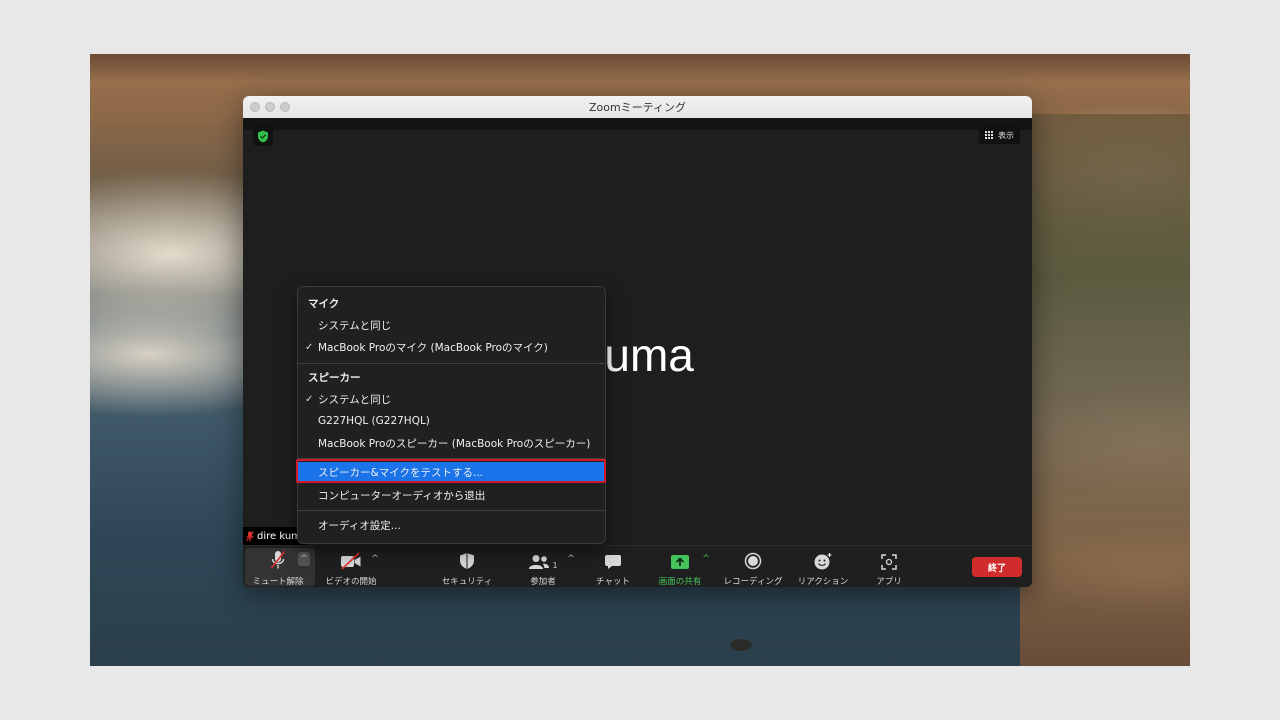 Image resolution: width=1280 pixels, height=720 pixels. I want to click on recording-label: レコーディング, so click(753, 582).